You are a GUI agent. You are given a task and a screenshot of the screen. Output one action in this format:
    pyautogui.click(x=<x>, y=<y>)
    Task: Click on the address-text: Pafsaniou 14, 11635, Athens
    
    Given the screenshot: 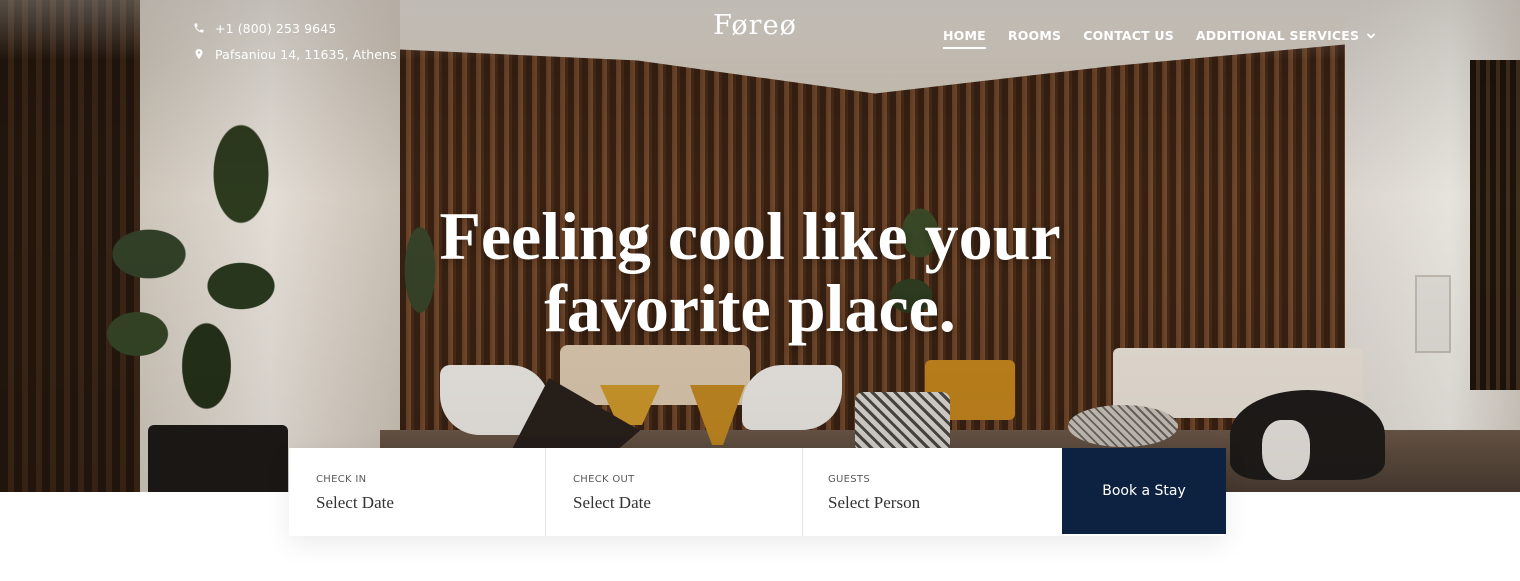 What is the action you would take?
    pyautogui.click(x=306, y=54)
    